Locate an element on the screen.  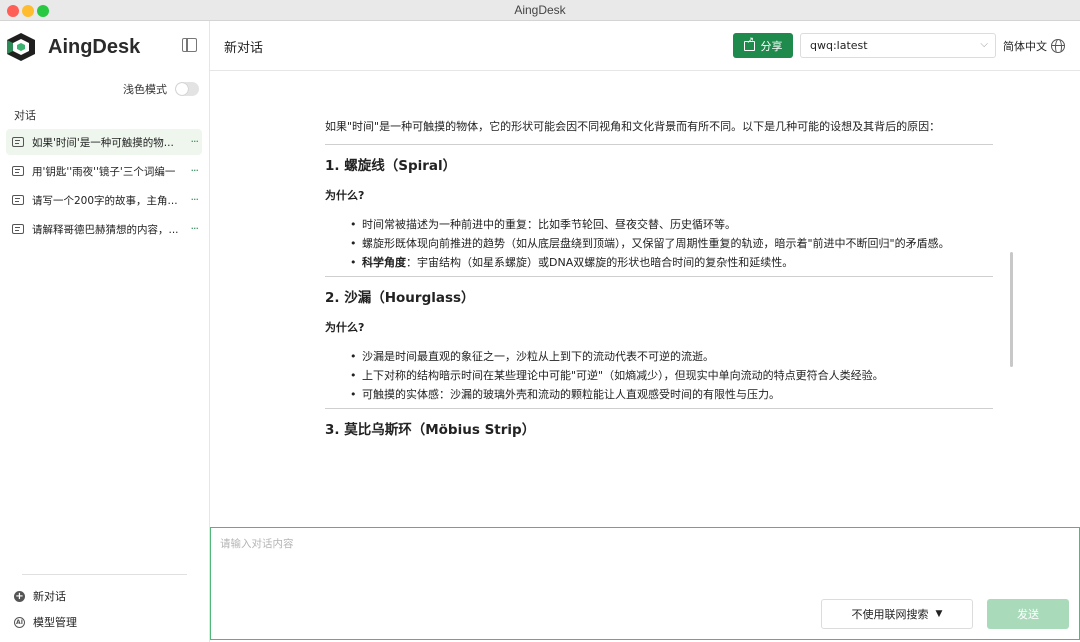
model-manage-button: AI 模型管理 is located at coordinates (45, 622).